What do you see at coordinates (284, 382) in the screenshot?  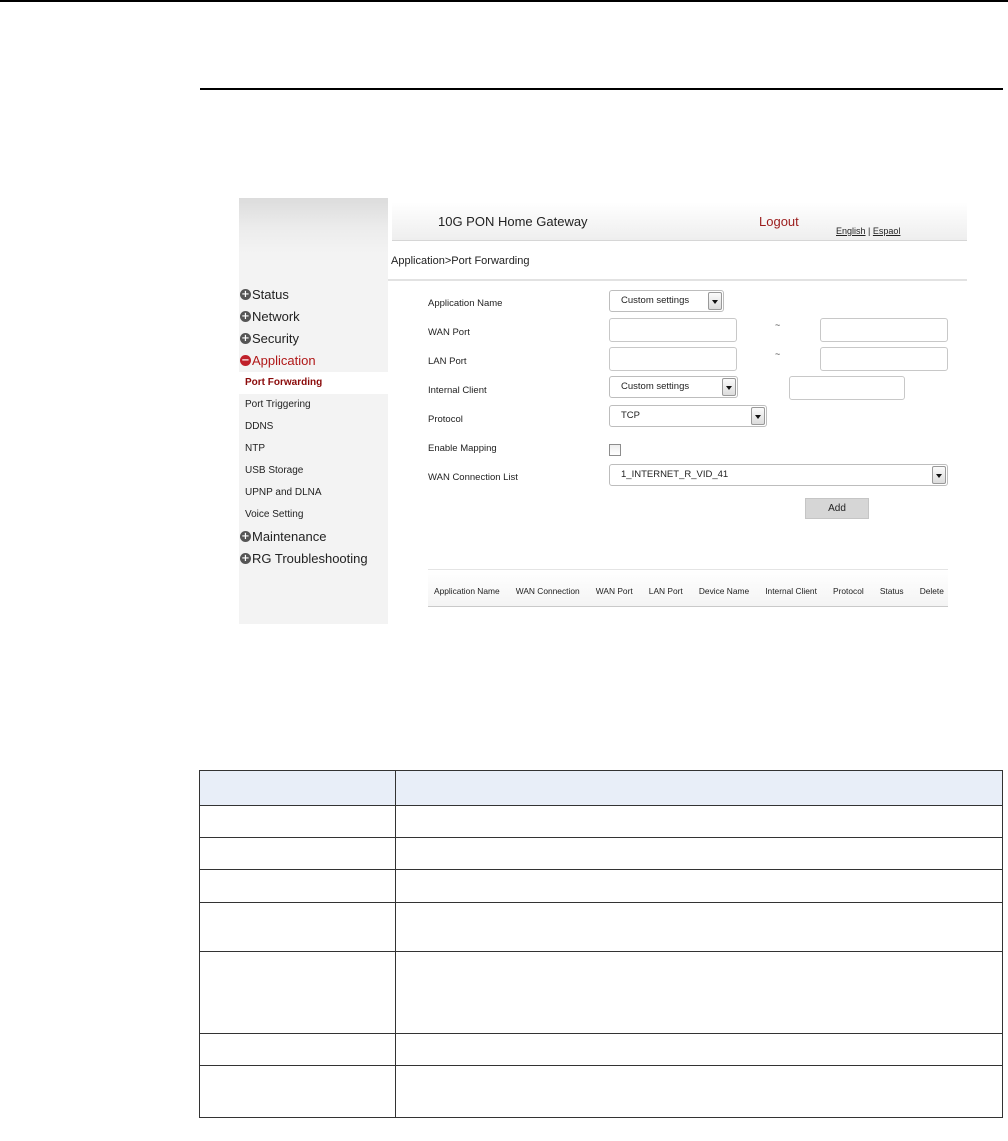 I see `sidebar-item-label: Port Forwarding` at bounding box center [284, 382].